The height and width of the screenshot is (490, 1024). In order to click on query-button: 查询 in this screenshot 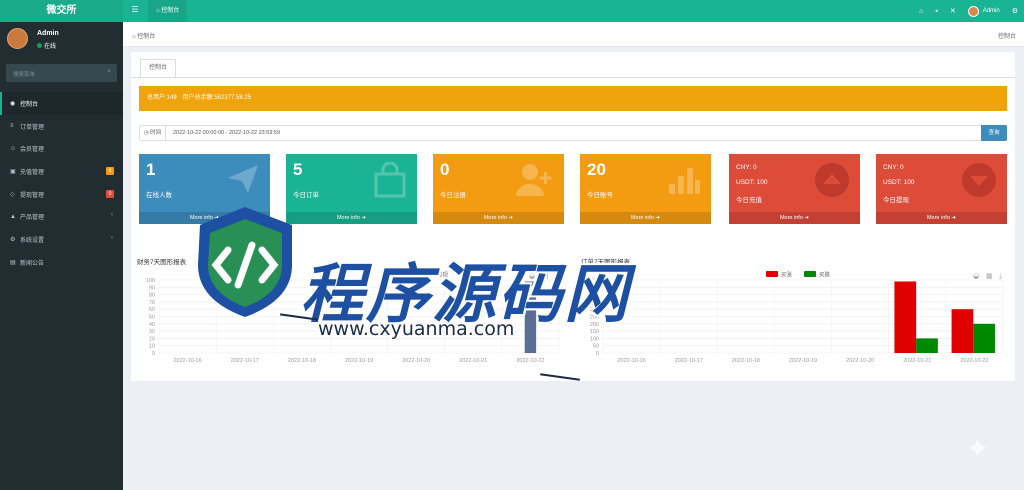, I will do `click(994, 133)`.